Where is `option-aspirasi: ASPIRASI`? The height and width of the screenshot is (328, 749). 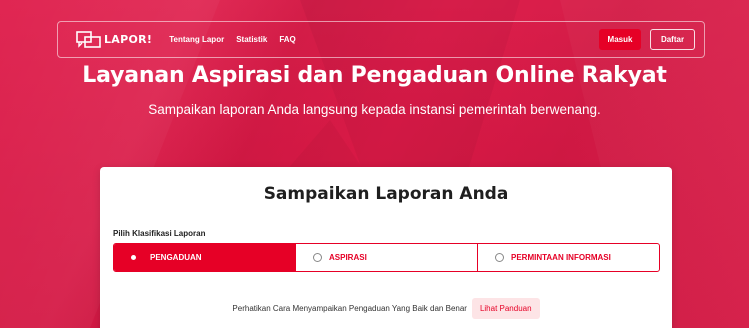 option-aspirasi: ASPIRASI is located at coordinates (386, 257).